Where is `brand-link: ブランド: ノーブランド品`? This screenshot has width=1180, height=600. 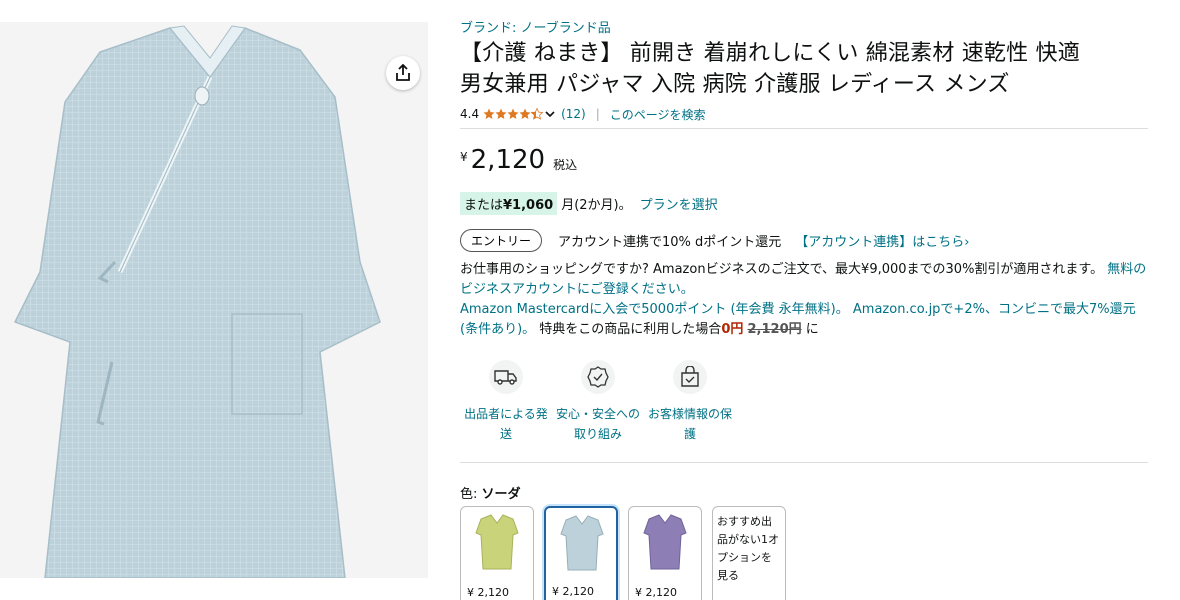
brand-link: ブランド: ノーブランド品 is located at coordinates (805, 29).